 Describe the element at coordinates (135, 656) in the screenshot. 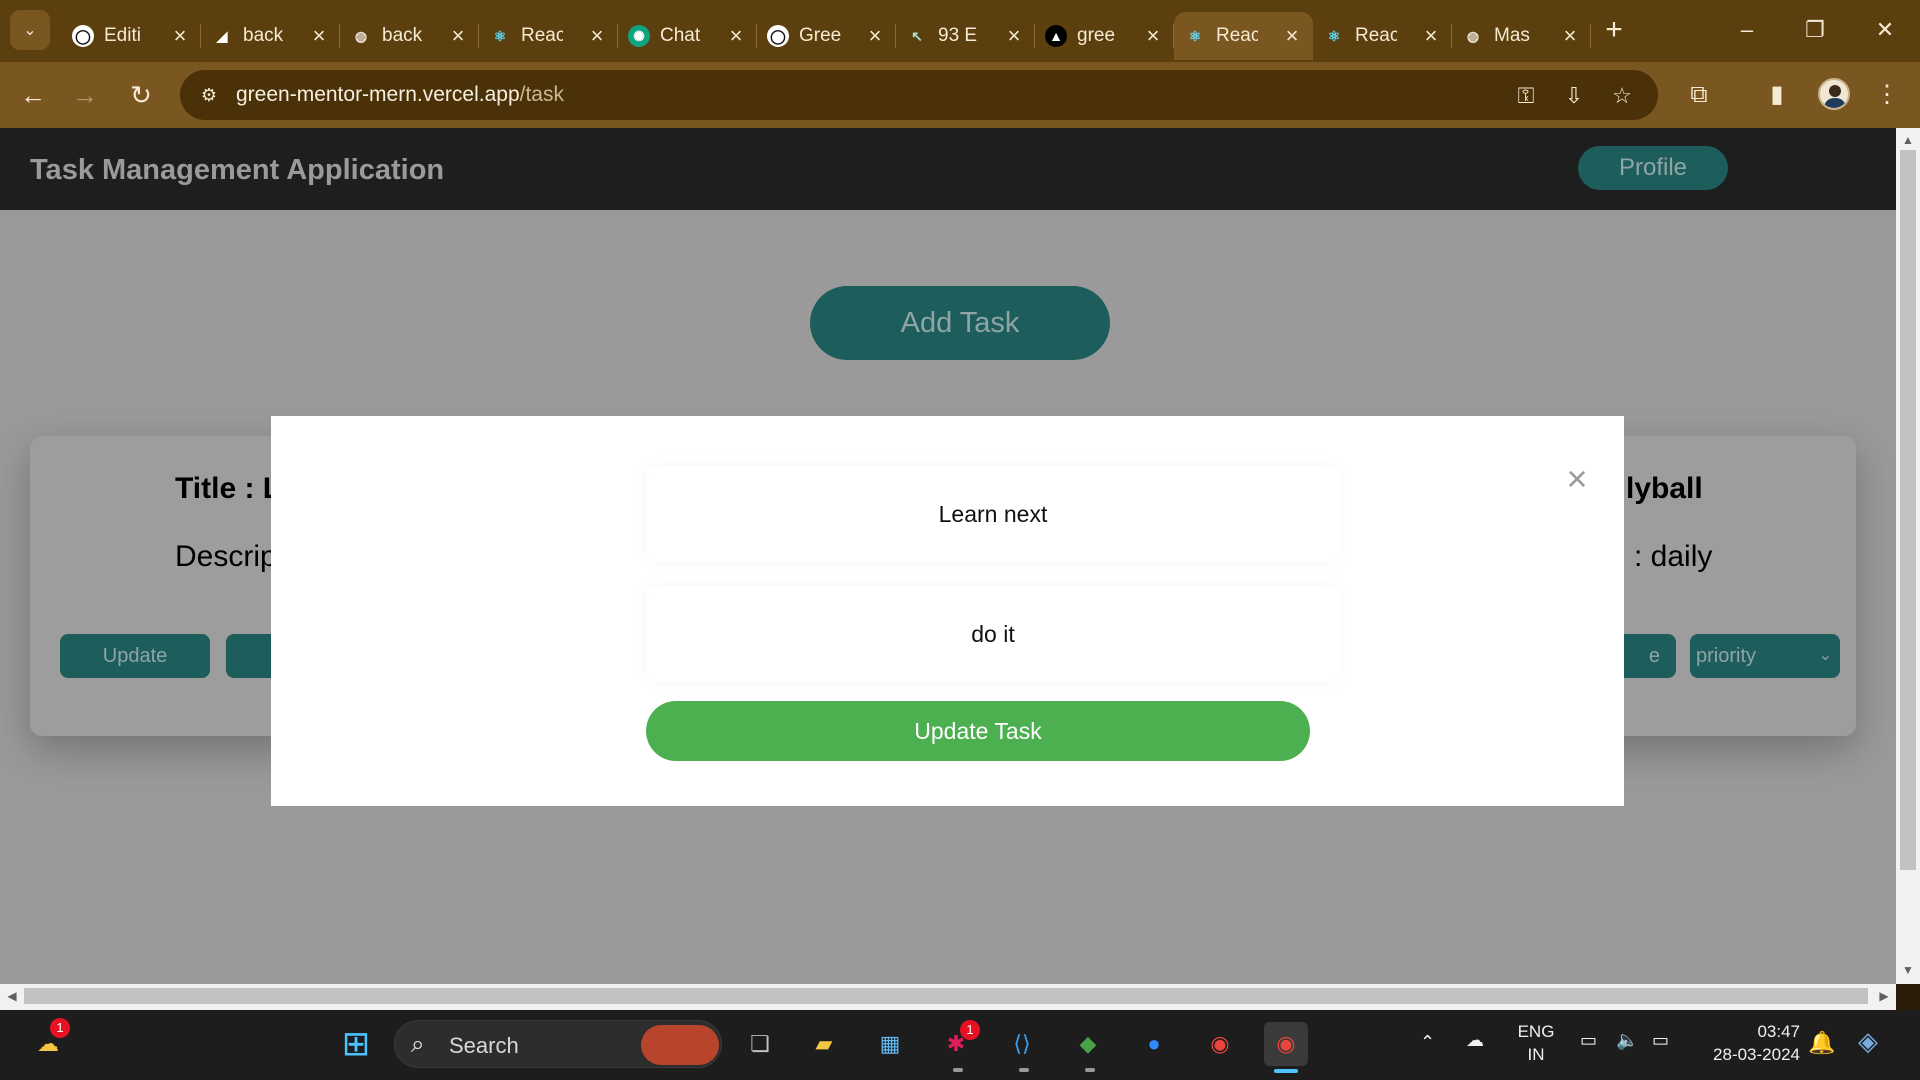

I see `update-button: Update` at that location.